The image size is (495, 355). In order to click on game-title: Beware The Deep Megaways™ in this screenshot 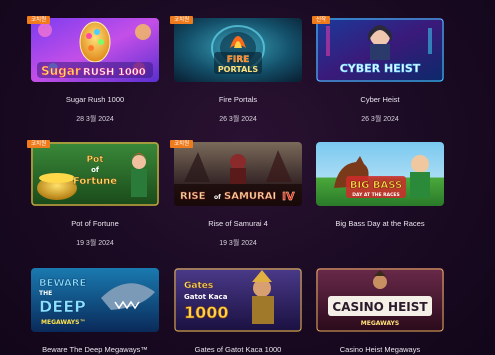, I will do `click(95, 349)`.